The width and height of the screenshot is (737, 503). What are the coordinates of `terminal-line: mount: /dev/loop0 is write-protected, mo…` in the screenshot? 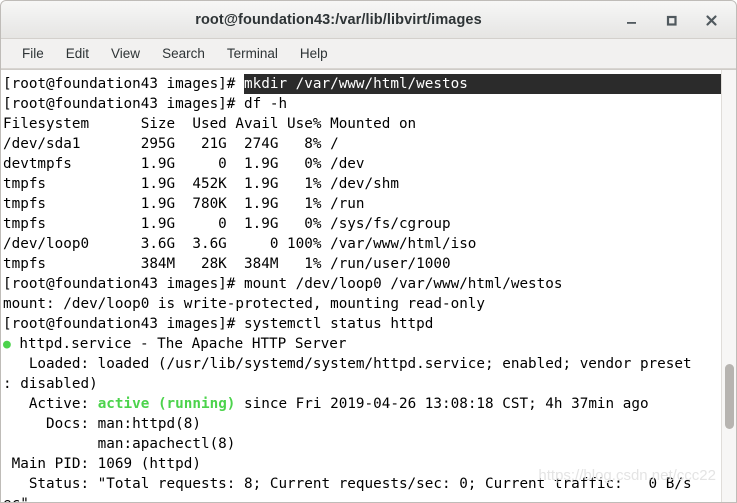 It's located at (362, 304).